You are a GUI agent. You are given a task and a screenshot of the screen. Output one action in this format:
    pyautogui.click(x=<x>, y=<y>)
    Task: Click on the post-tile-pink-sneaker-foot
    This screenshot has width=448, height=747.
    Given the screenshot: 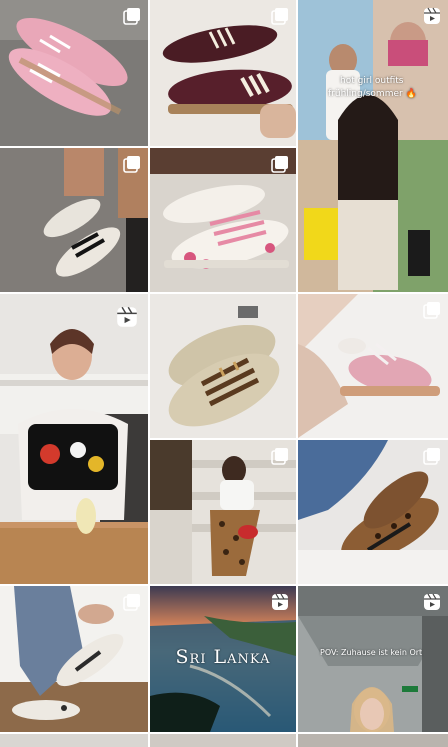 What is the action you would take?
    pyautogui.click(x=373, y=366)
    